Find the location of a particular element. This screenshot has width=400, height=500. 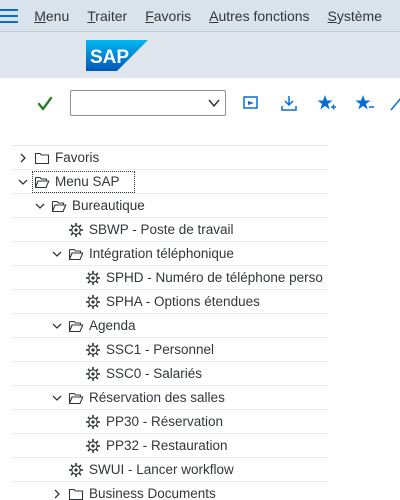

tree-node-spha: SPHA - Options étendues is located at coordinates (170, 302).